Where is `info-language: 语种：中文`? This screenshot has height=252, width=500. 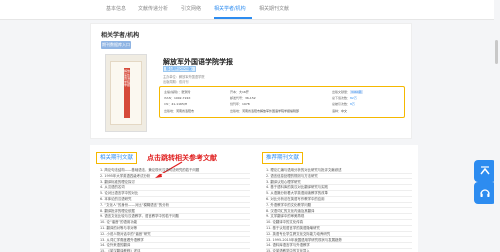 info-language: 语种：中文 is located at coordinates (340, 111).